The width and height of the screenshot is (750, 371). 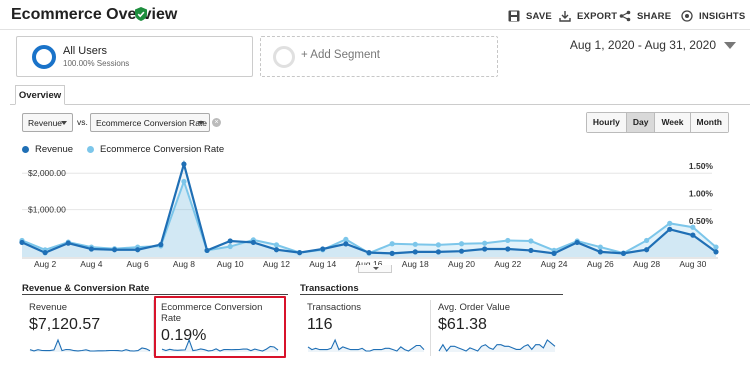 I want to click on chart-collapse-handle, so click(x=375, y=269).